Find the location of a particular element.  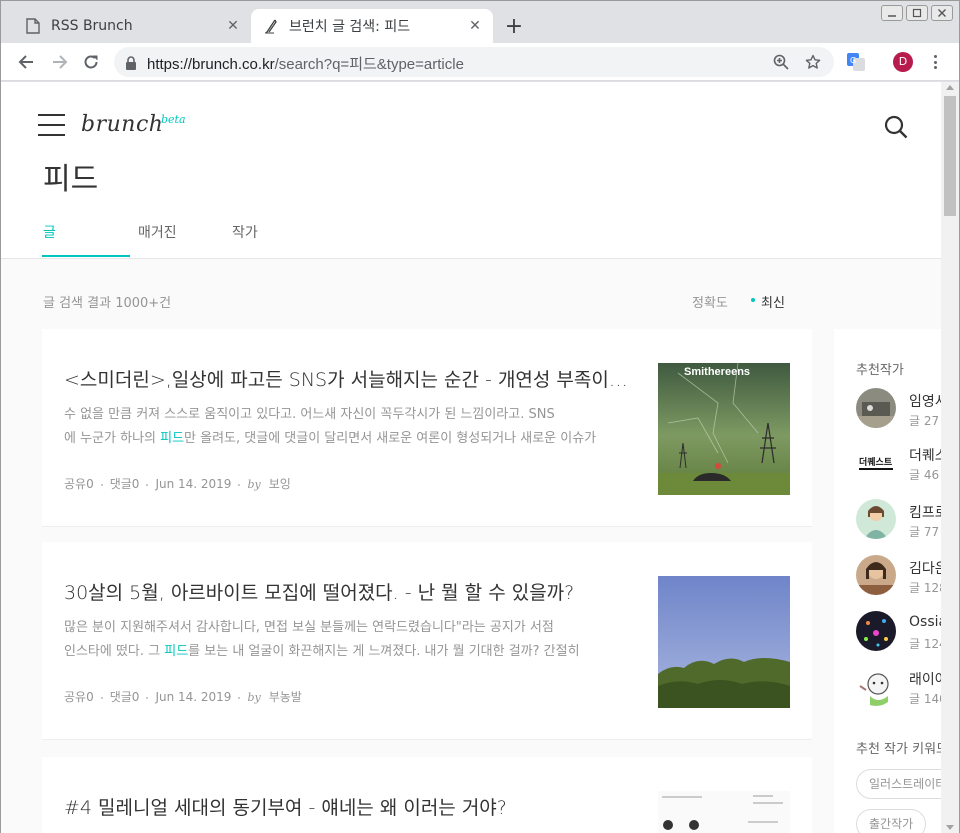

beta-label: beta is located at coordinates (173, 119).